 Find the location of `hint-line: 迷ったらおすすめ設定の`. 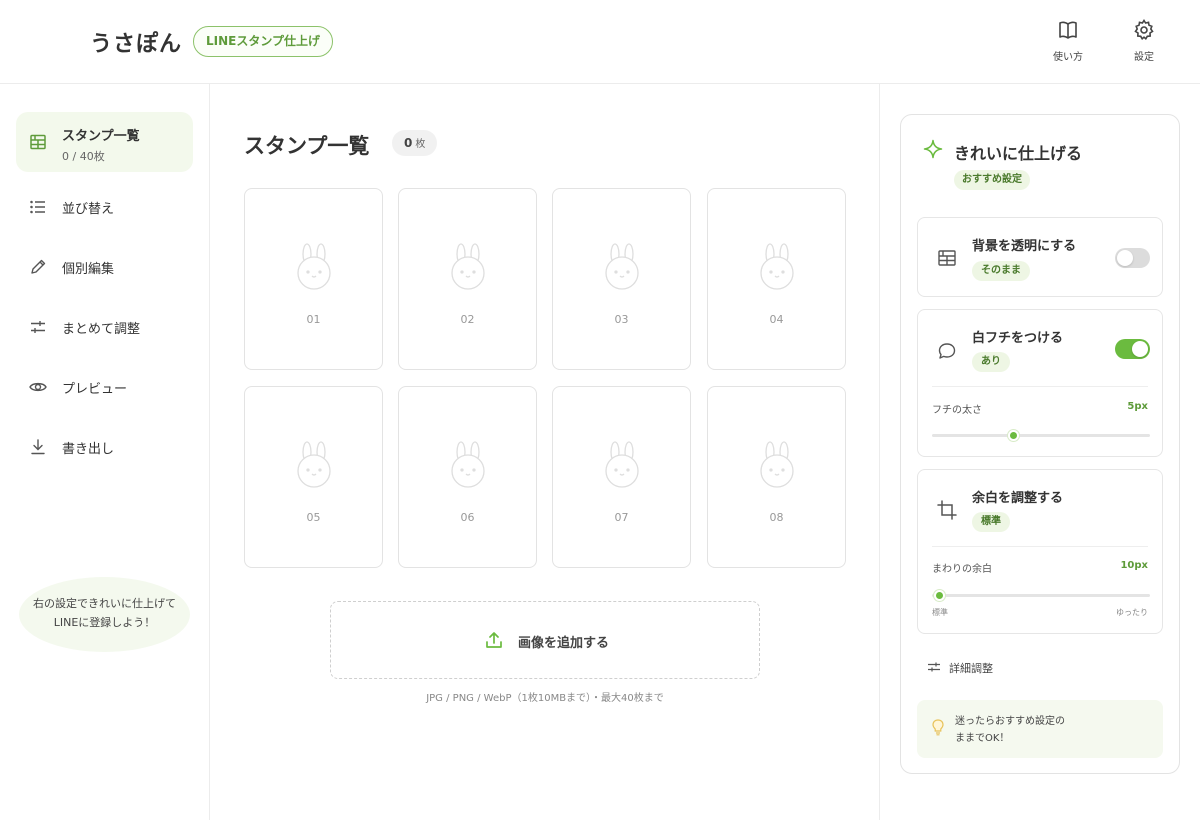

hint-line: 迷ったらおすすめ設定の is located at coordinates (1010, 721).